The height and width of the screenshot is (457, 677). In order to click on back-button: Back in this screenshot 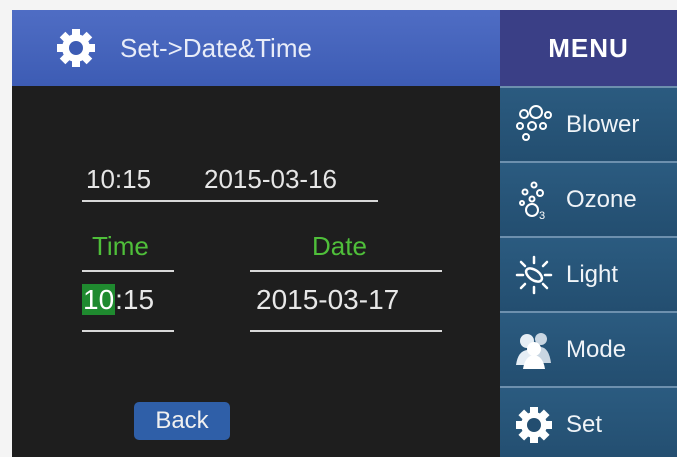, I will do `click(182, 421)`.